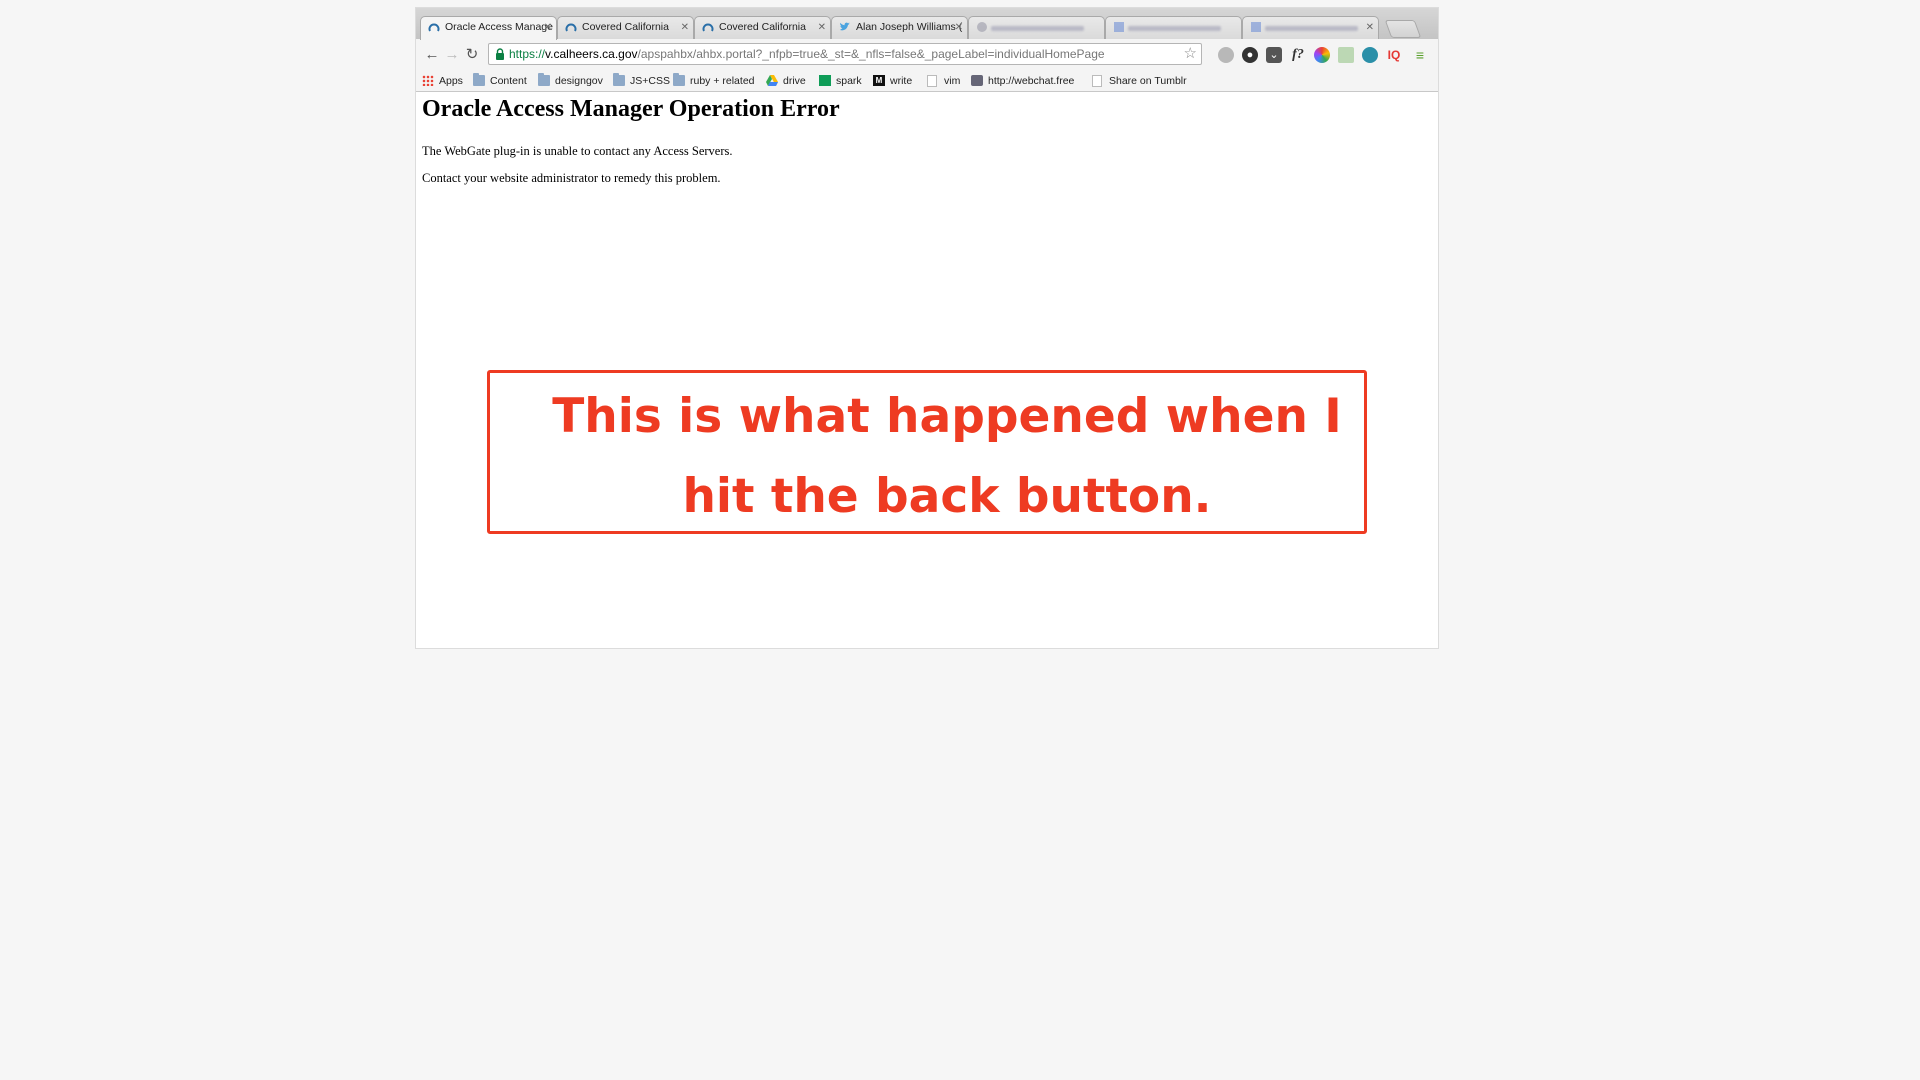 Image resolution: width=1920 pixels, height=1080 pixels. What do you see at coordinates (849, 81) in the screenshot?
I see `bookmark-label: spark` at bounding box center [849, 81].